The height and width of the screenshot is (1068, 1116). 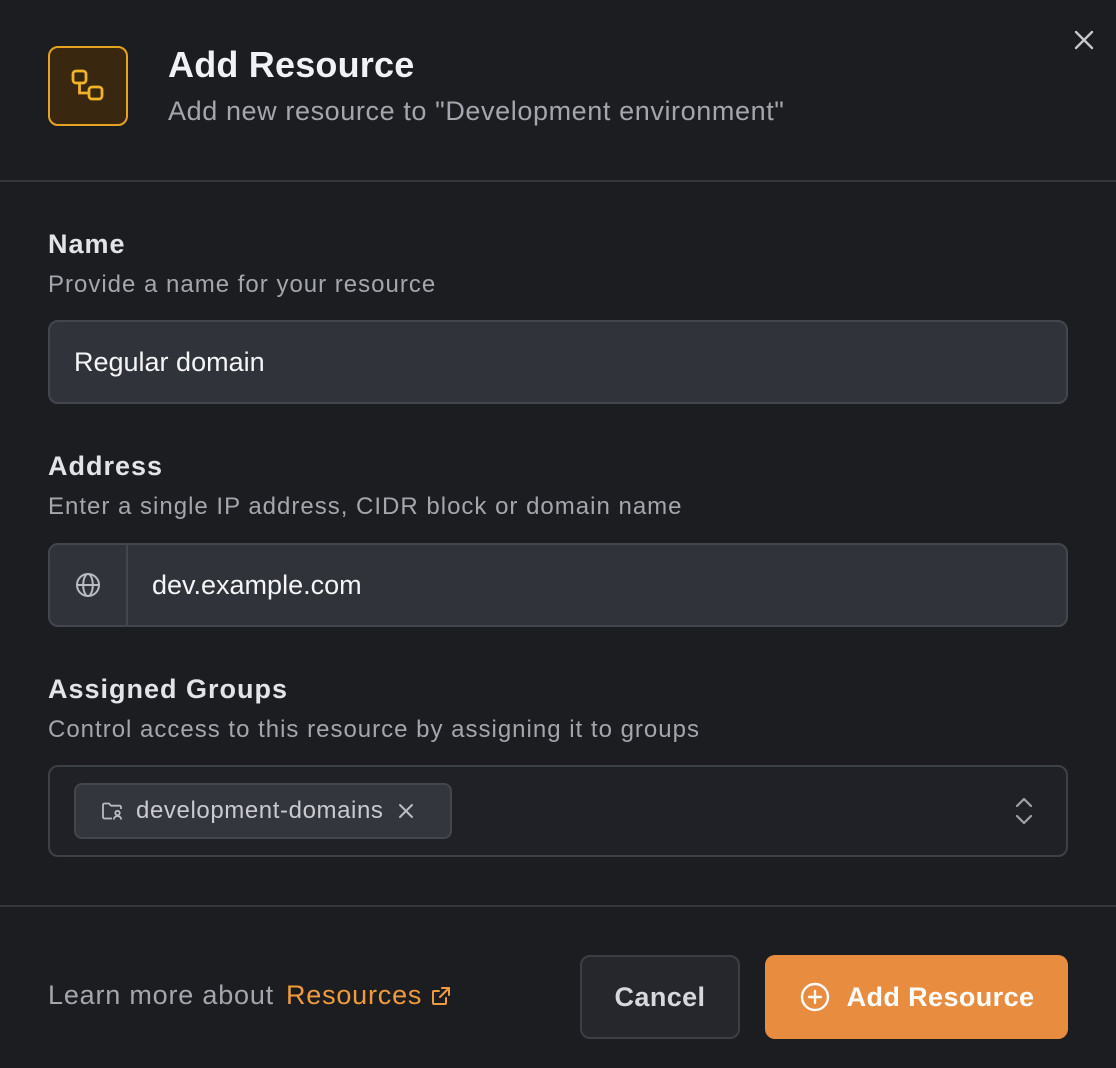 What do you see at coordinates (814, 997) in the screenshot?
I see `plus-circle-icon` at bounding box center [814, 997].